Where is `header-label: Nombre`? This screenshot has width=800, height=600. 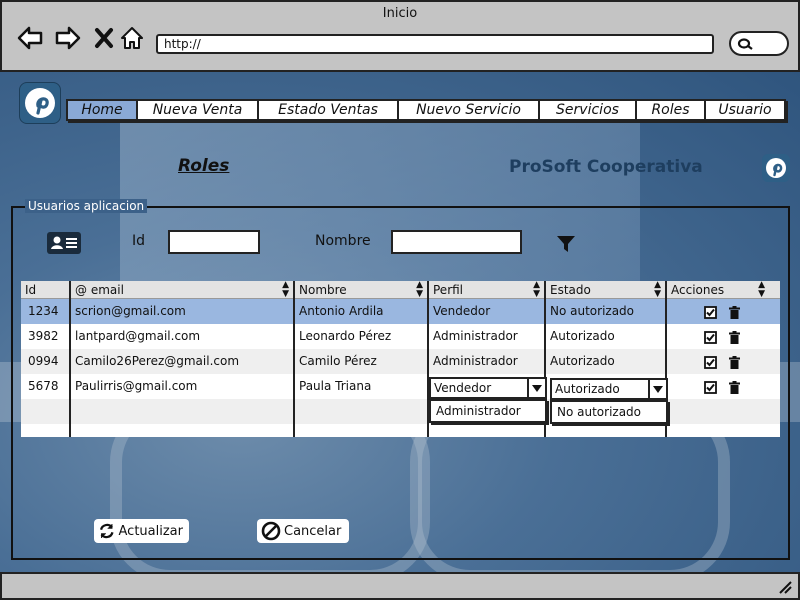
header-label: Nombre is located at coordinates (323, 290).